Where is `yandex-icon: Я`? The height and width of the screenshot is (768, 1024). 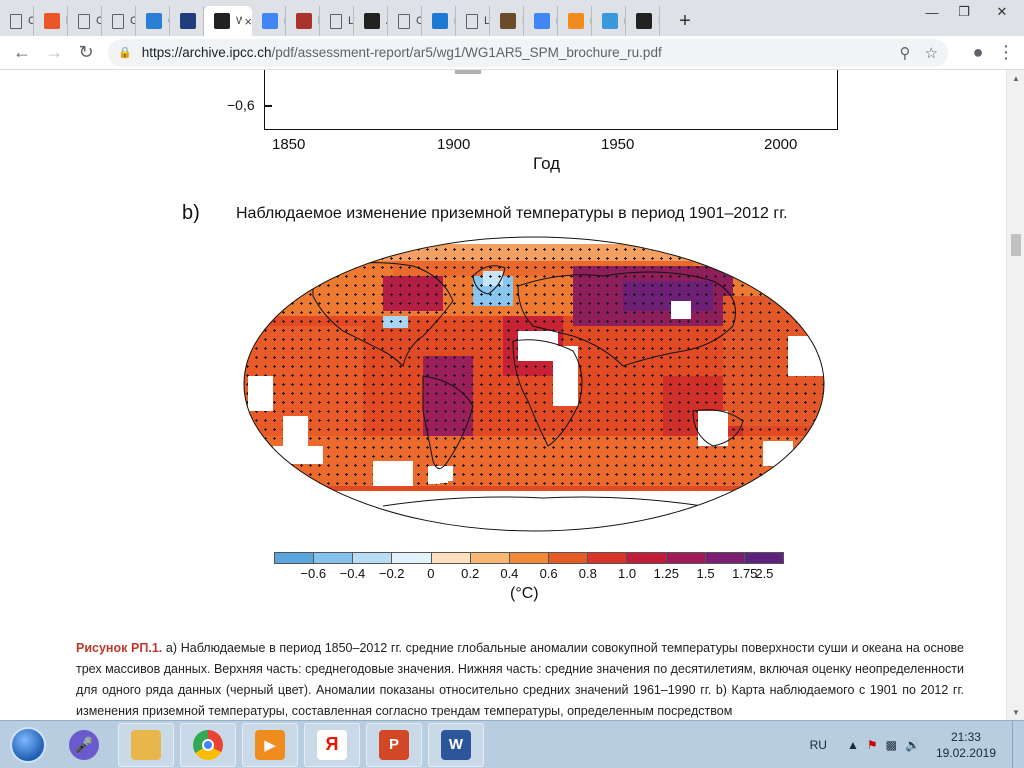 yandex-icon: Я is located at coordinates (332, 744).